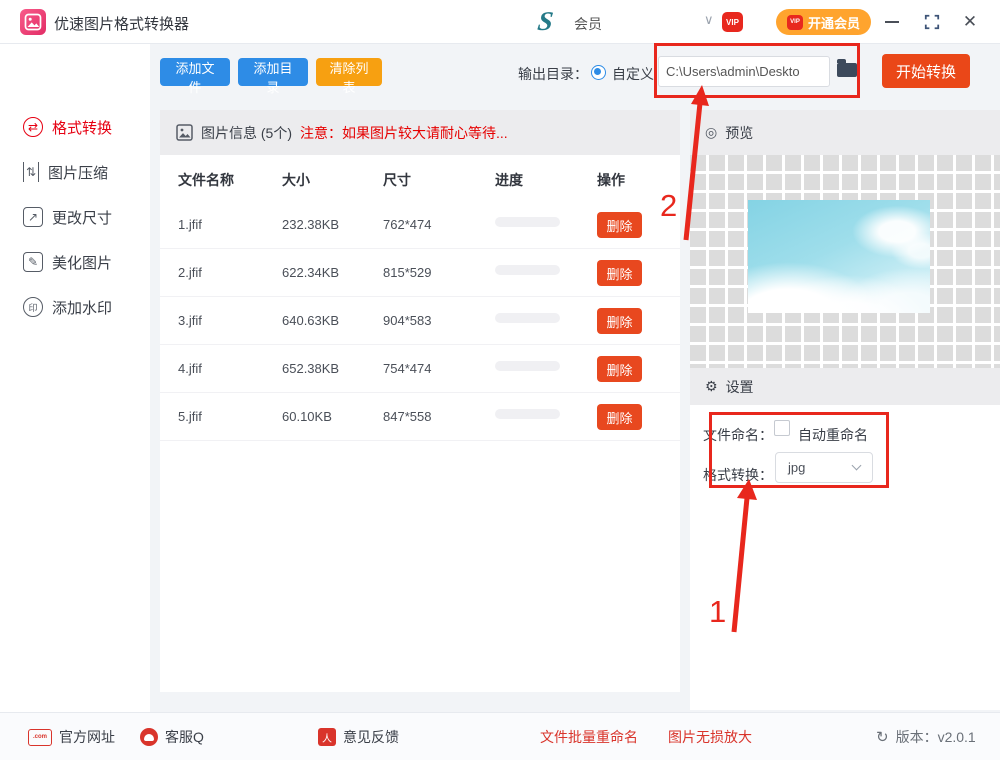  What do you see at coordinates (296, 180) in the screenshot?
I see `col-size: 大小` at bounding box center [296, 180].